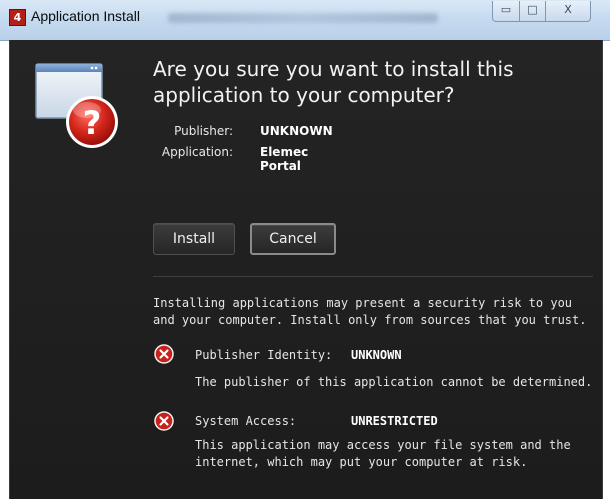  What do you see at coordinates (506, 11) in the screenshot?
I see `minimize-button: ▭` at bounding box center [506, 11].